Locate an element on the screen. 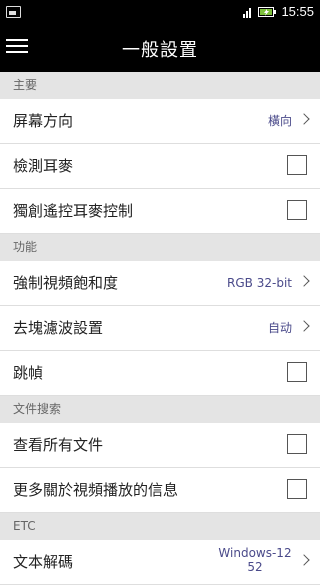 Image resolution: width=320 pixels, height=585 pixels. setting-label: 獨創遙控耳麥控制 is located at coordinates (73, 211).